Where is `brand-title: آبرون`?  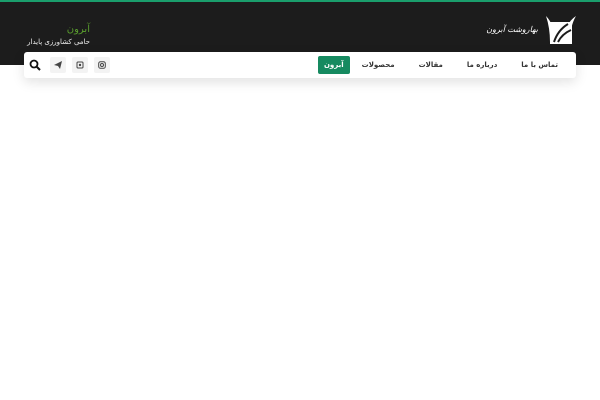 brand-title: آبرون is located at coordinates (78, 29).